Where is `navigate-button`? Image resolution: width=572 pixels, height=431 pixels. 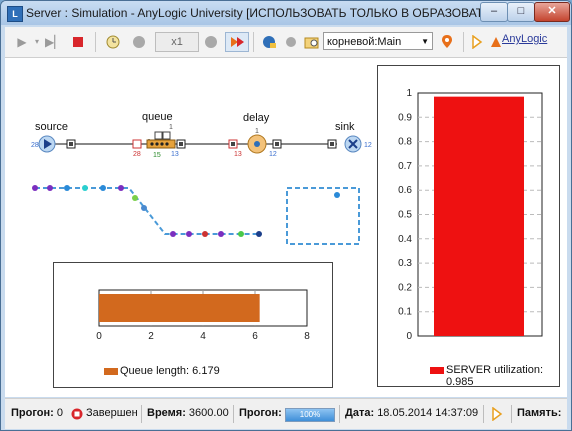
navigate-button is located at coordinates (269, 42).